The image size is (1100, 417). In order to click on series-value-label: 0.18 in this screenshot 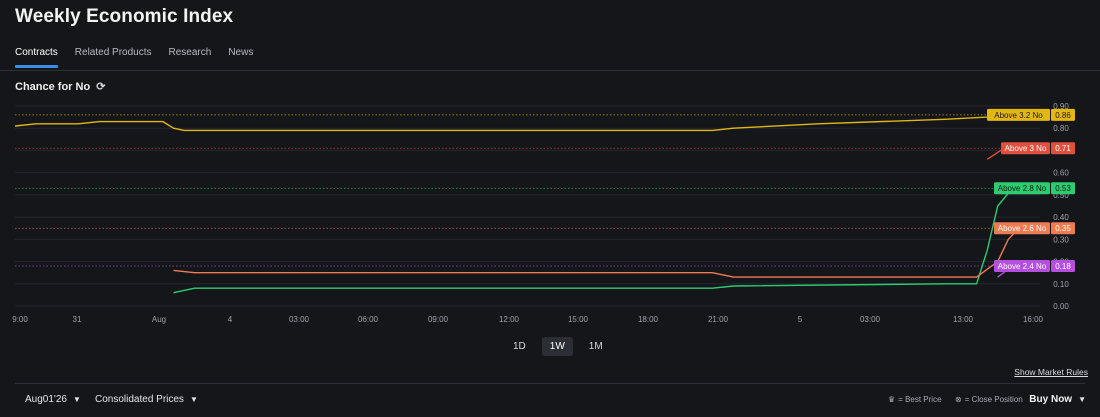, I will do `click(1063, 266)`.